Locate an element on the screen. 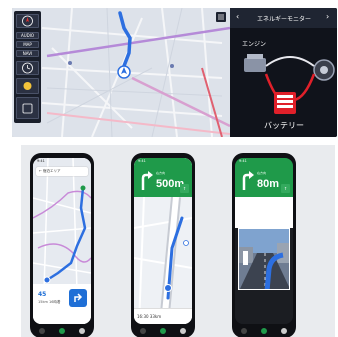 This screenshot has height=337, width=338. route-summary: 45 15km 16時着 is located at coordinates (62, 304).